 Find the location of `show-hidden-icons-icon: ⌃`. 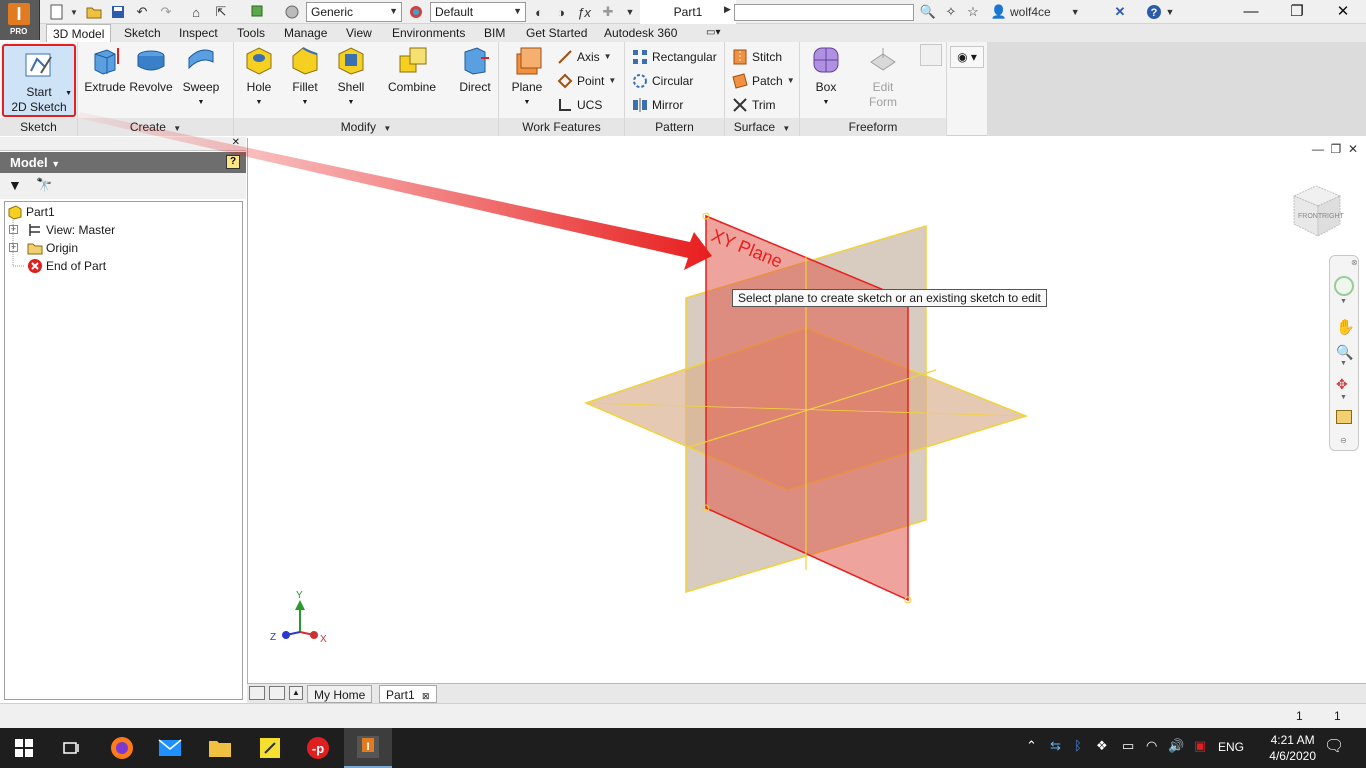

show-hidden-icons-icon: ⌃ is located at coordinates (1031, 746).